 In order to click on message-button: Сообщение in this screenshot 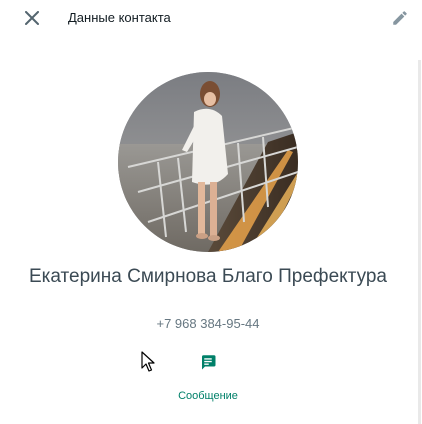, I will do `click(208, 378)`.